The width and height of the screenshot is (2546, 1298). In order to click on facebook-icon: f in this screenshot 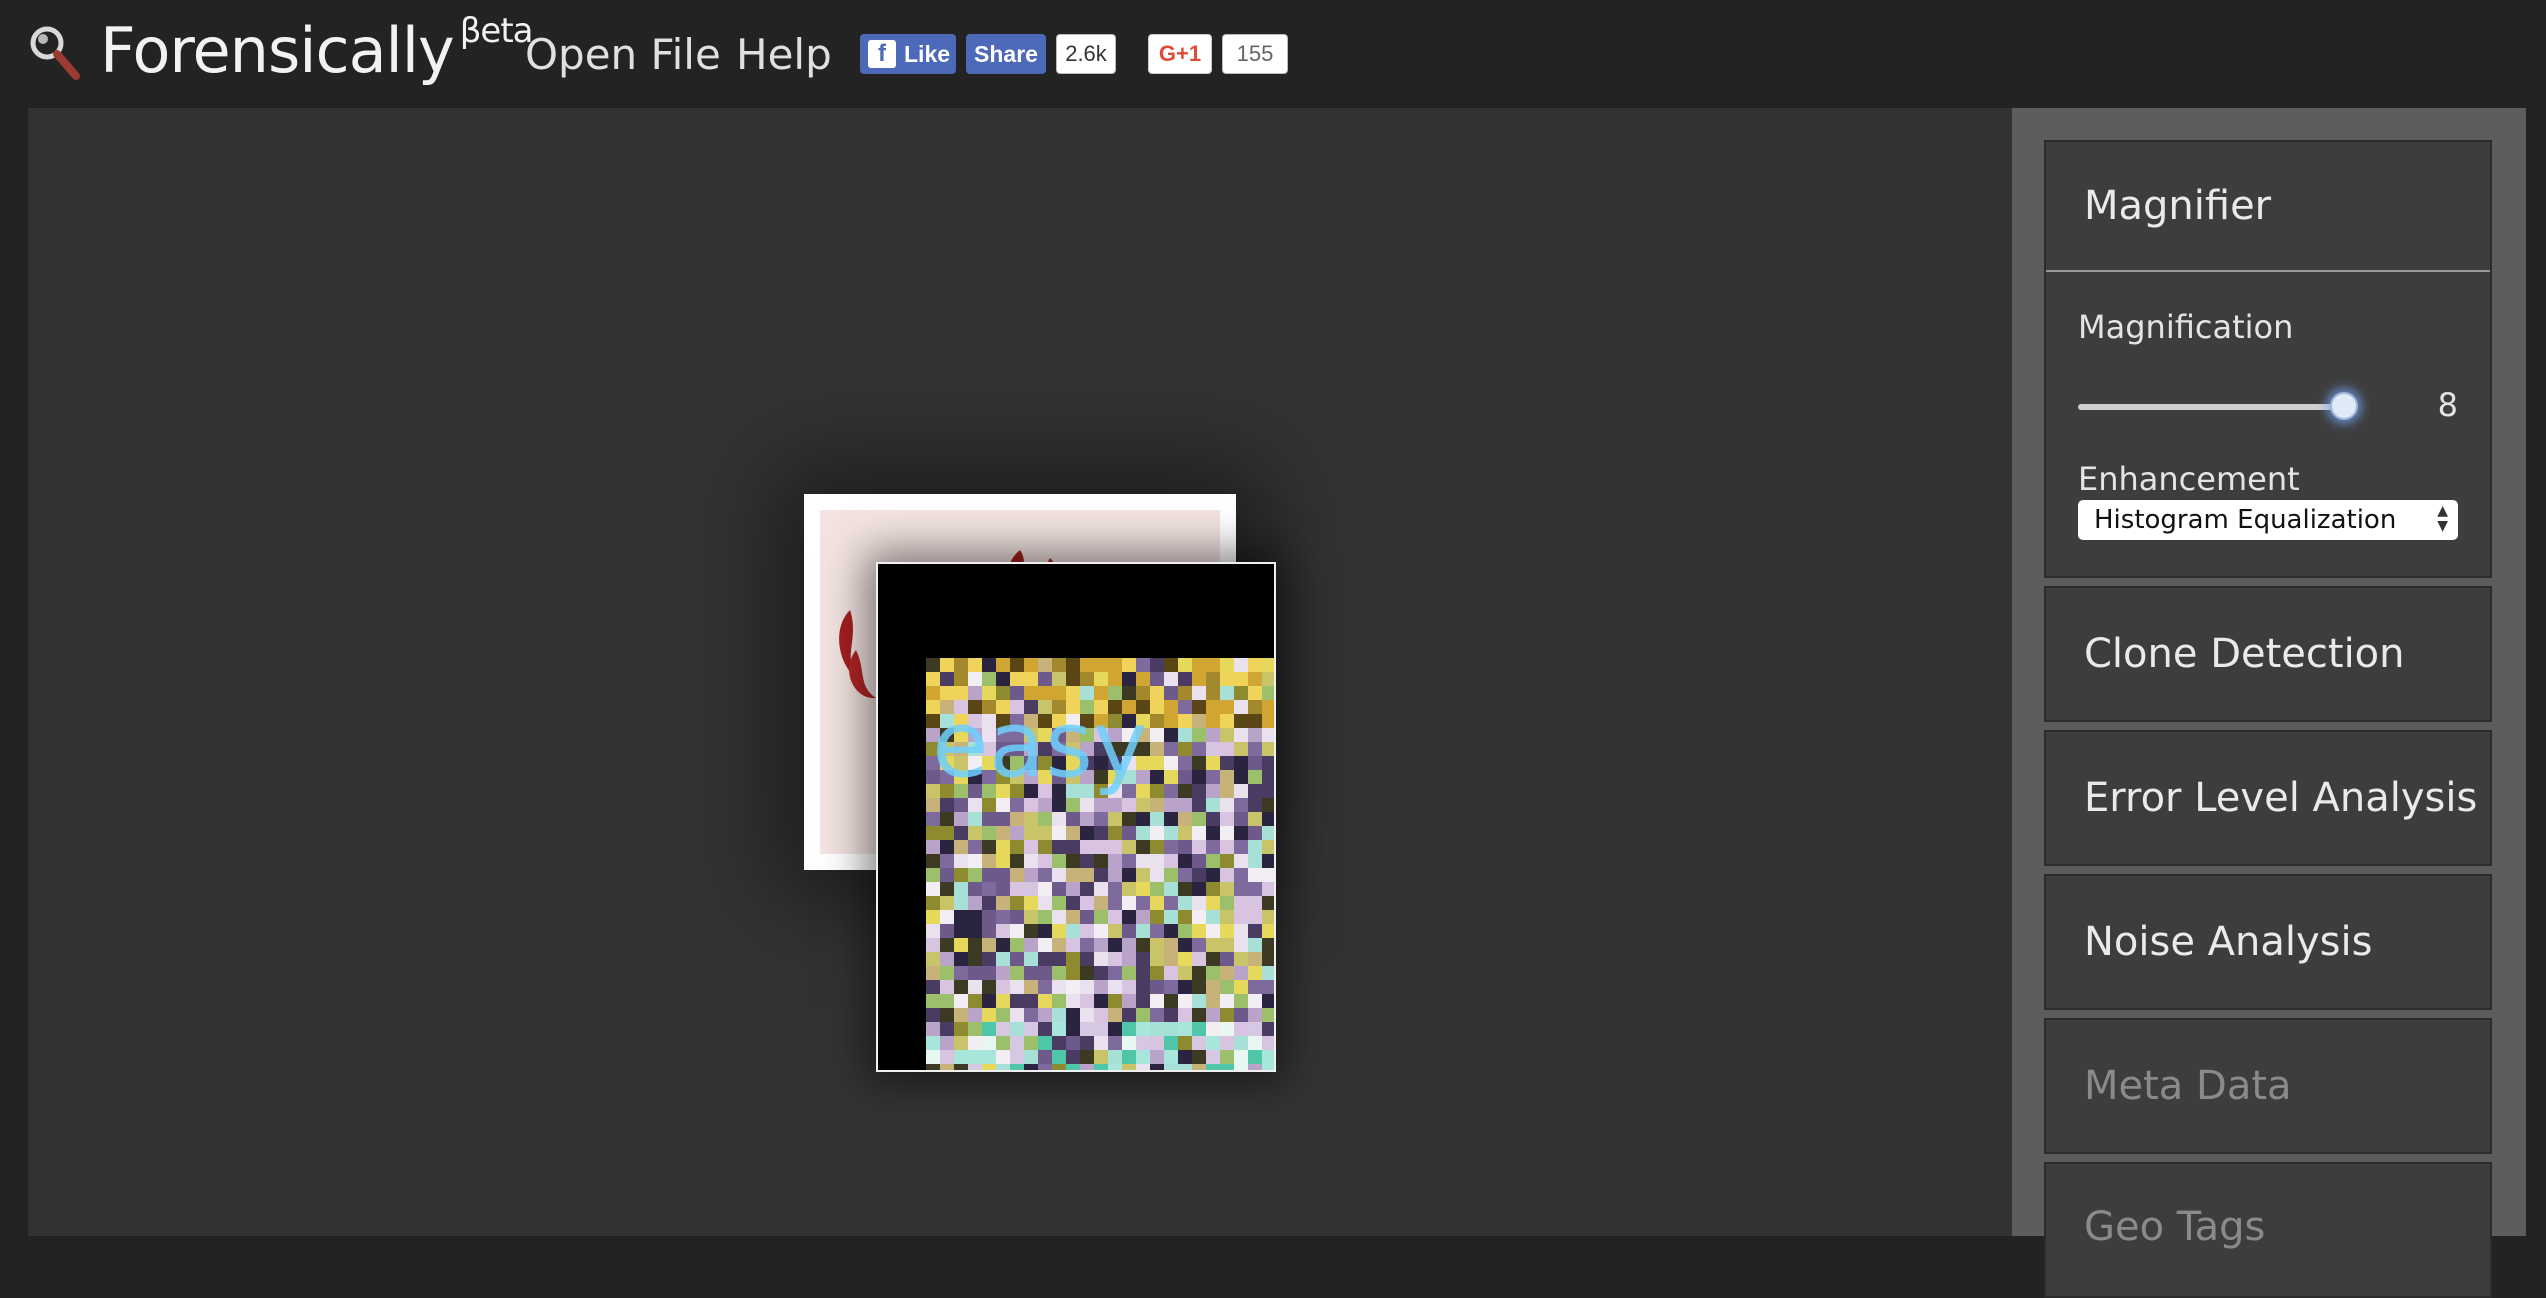, I will do `click(882, 54)`.